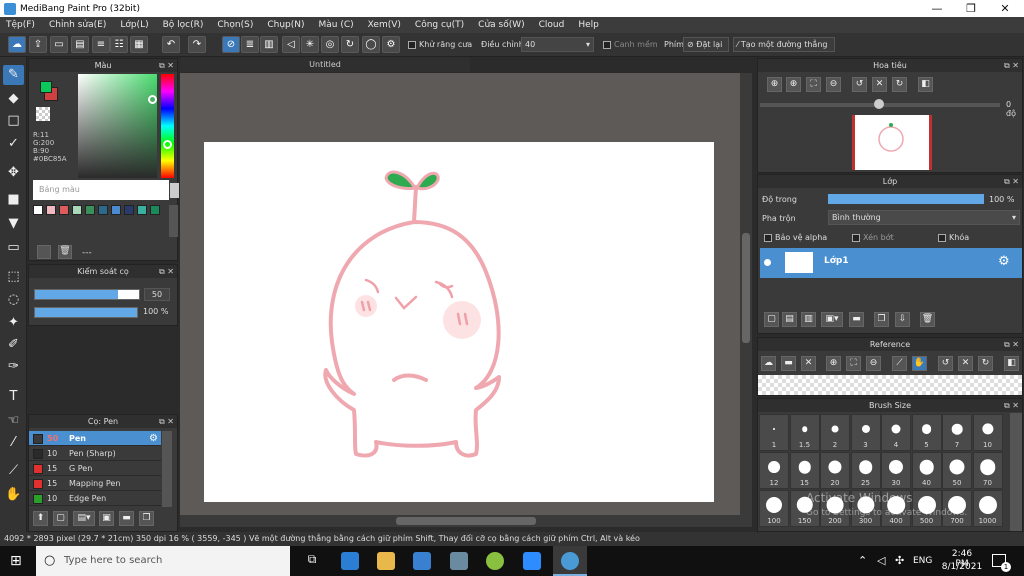 The width and height of the screenshot is (1024, 576). I want to click on menu-edit: Chỉnh sửa(E), so click(77, 25).